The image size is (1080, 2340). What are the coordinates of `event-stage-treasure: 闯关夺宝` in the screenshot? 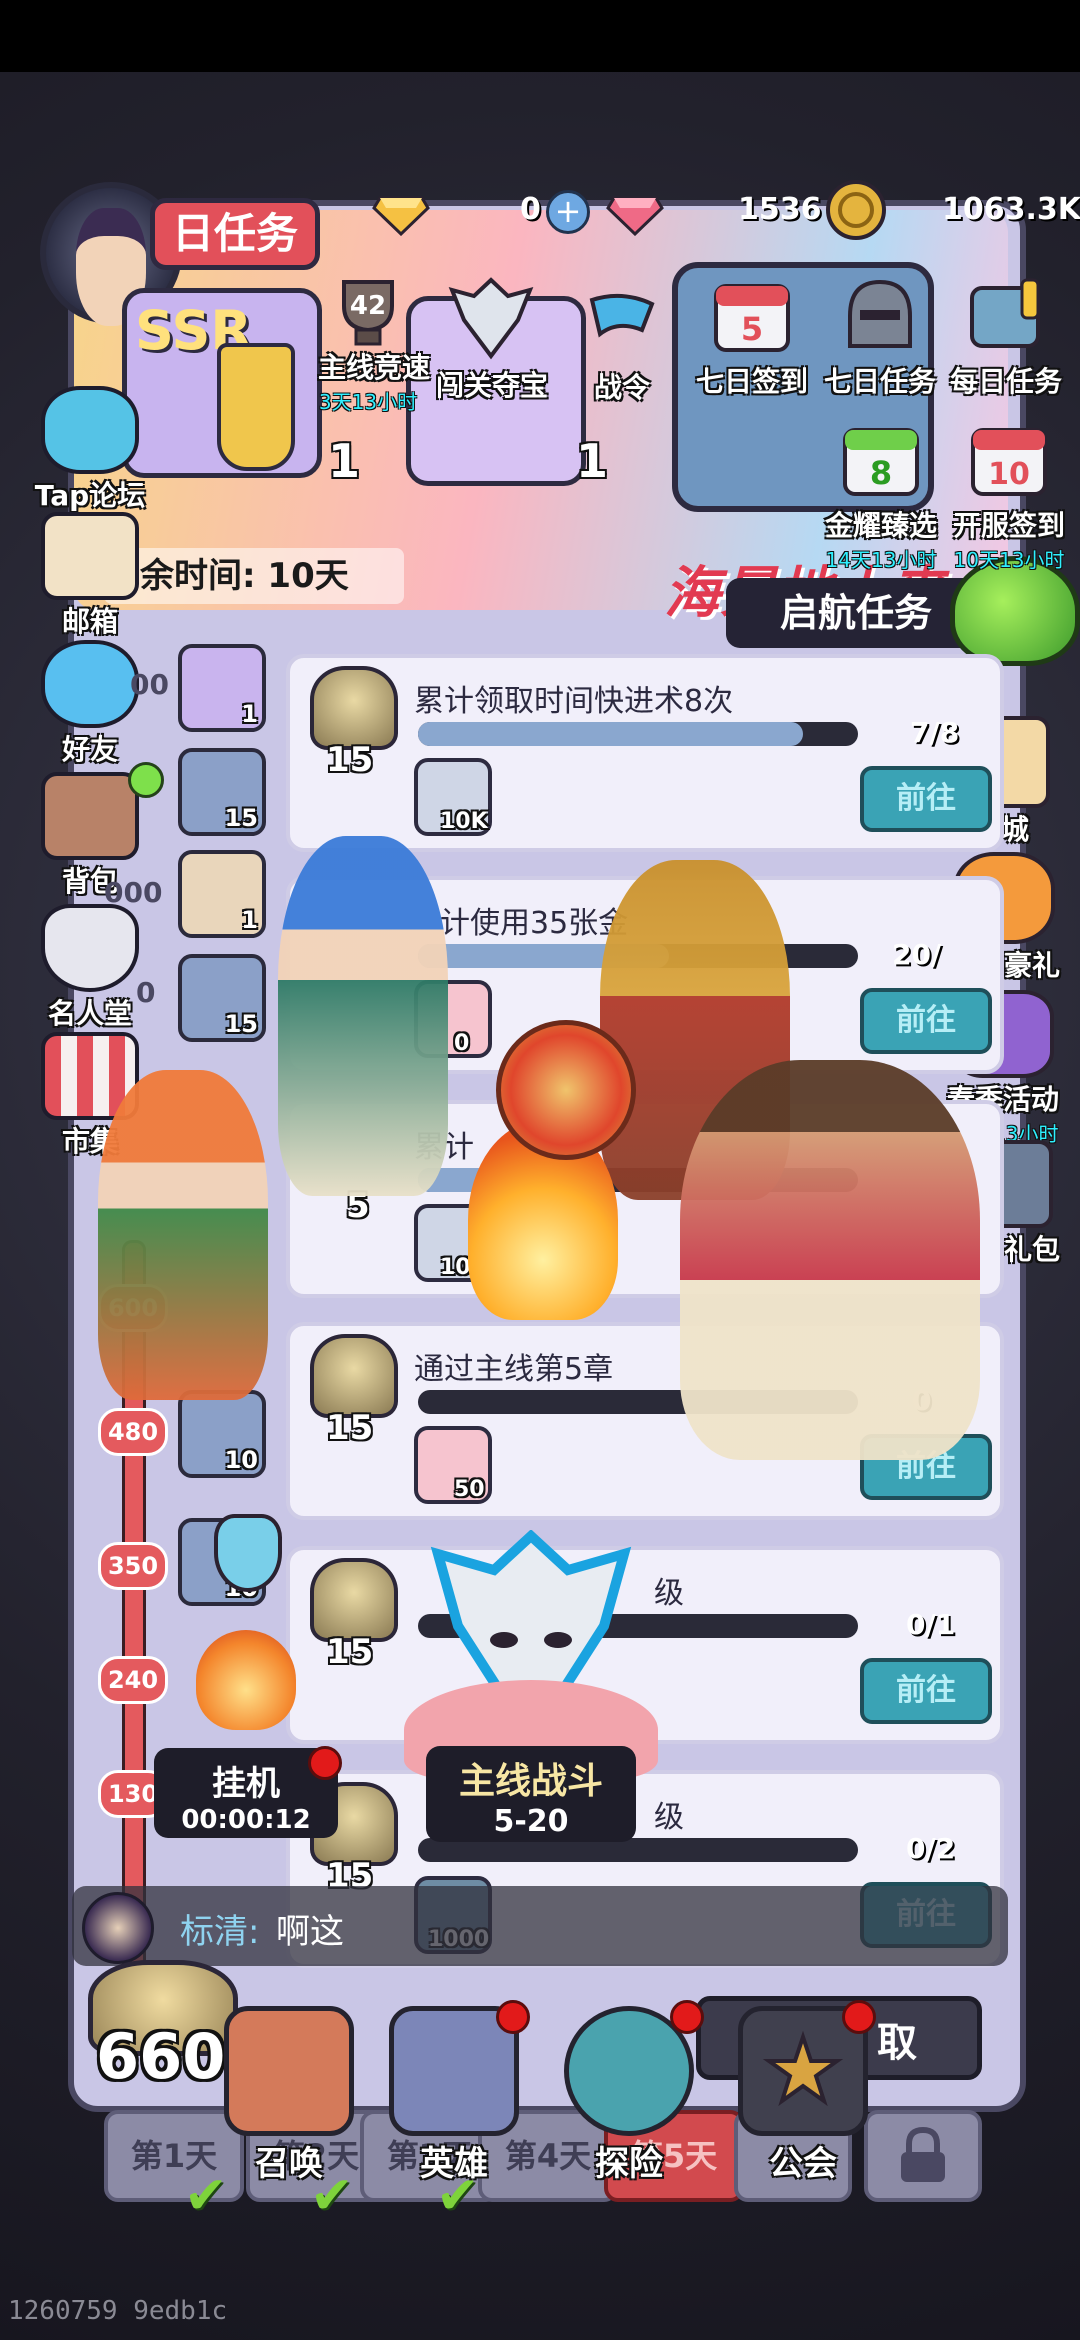 It's located at (492, 340).